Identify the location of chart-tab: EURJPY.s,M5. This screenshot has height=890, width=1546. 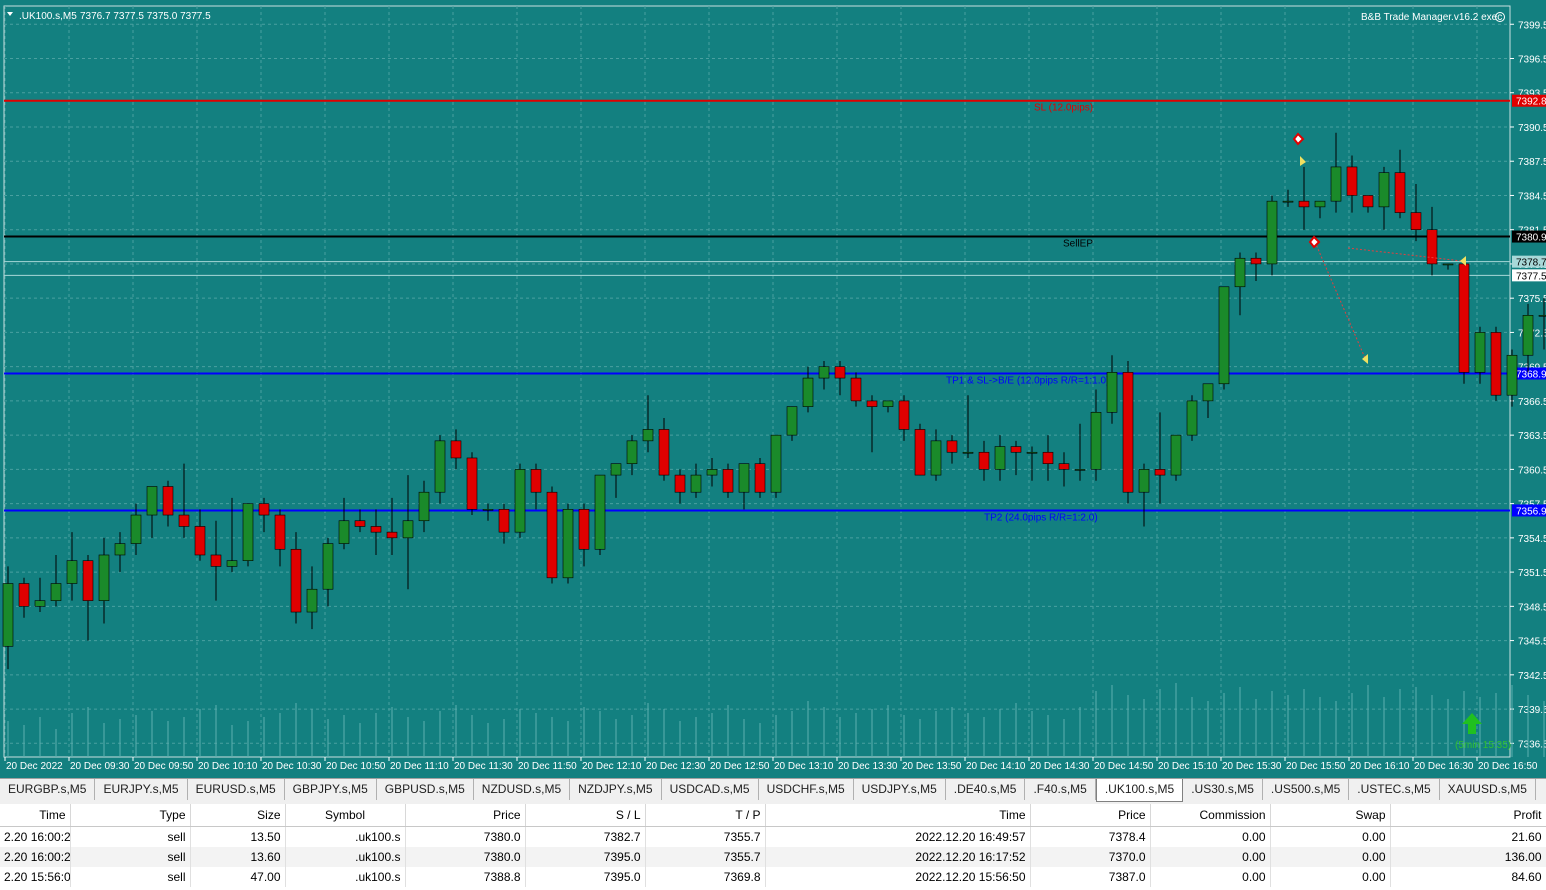
(141, 789).